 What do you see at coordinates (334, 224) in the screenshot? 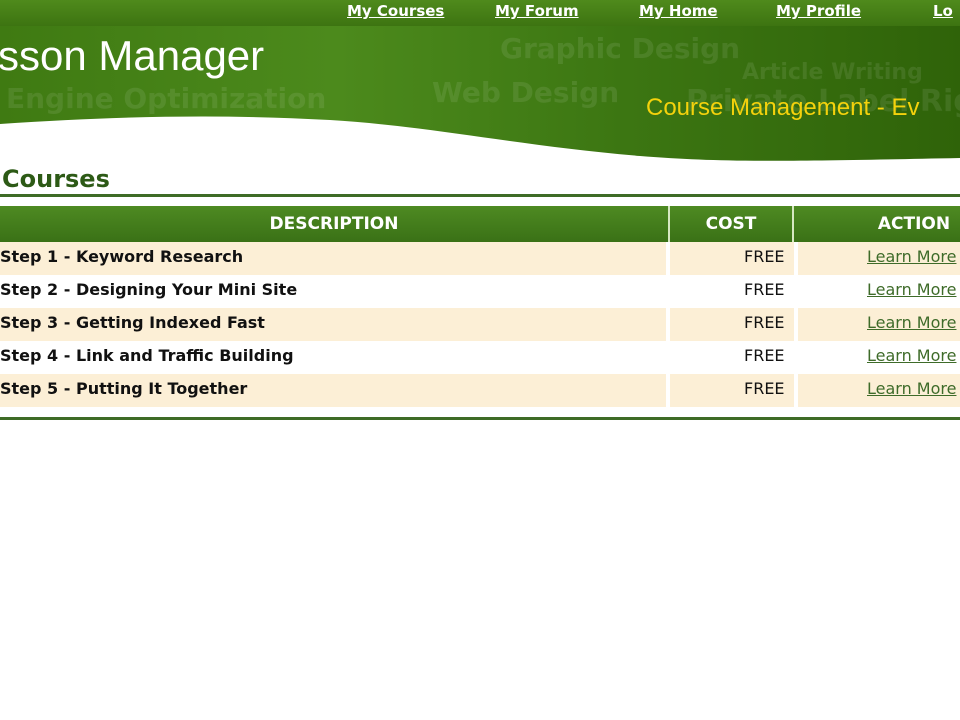
I see `column-header-description: DESCRIPTION` at bounding box center [334, 224].